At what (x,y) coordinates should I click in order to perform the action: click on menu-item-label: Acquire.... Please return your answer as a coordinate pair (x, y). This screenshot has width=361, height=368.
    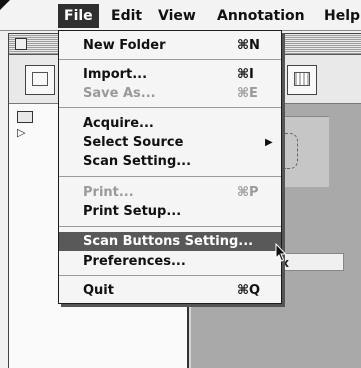
    Looking at the image, I should click on (118, 123).